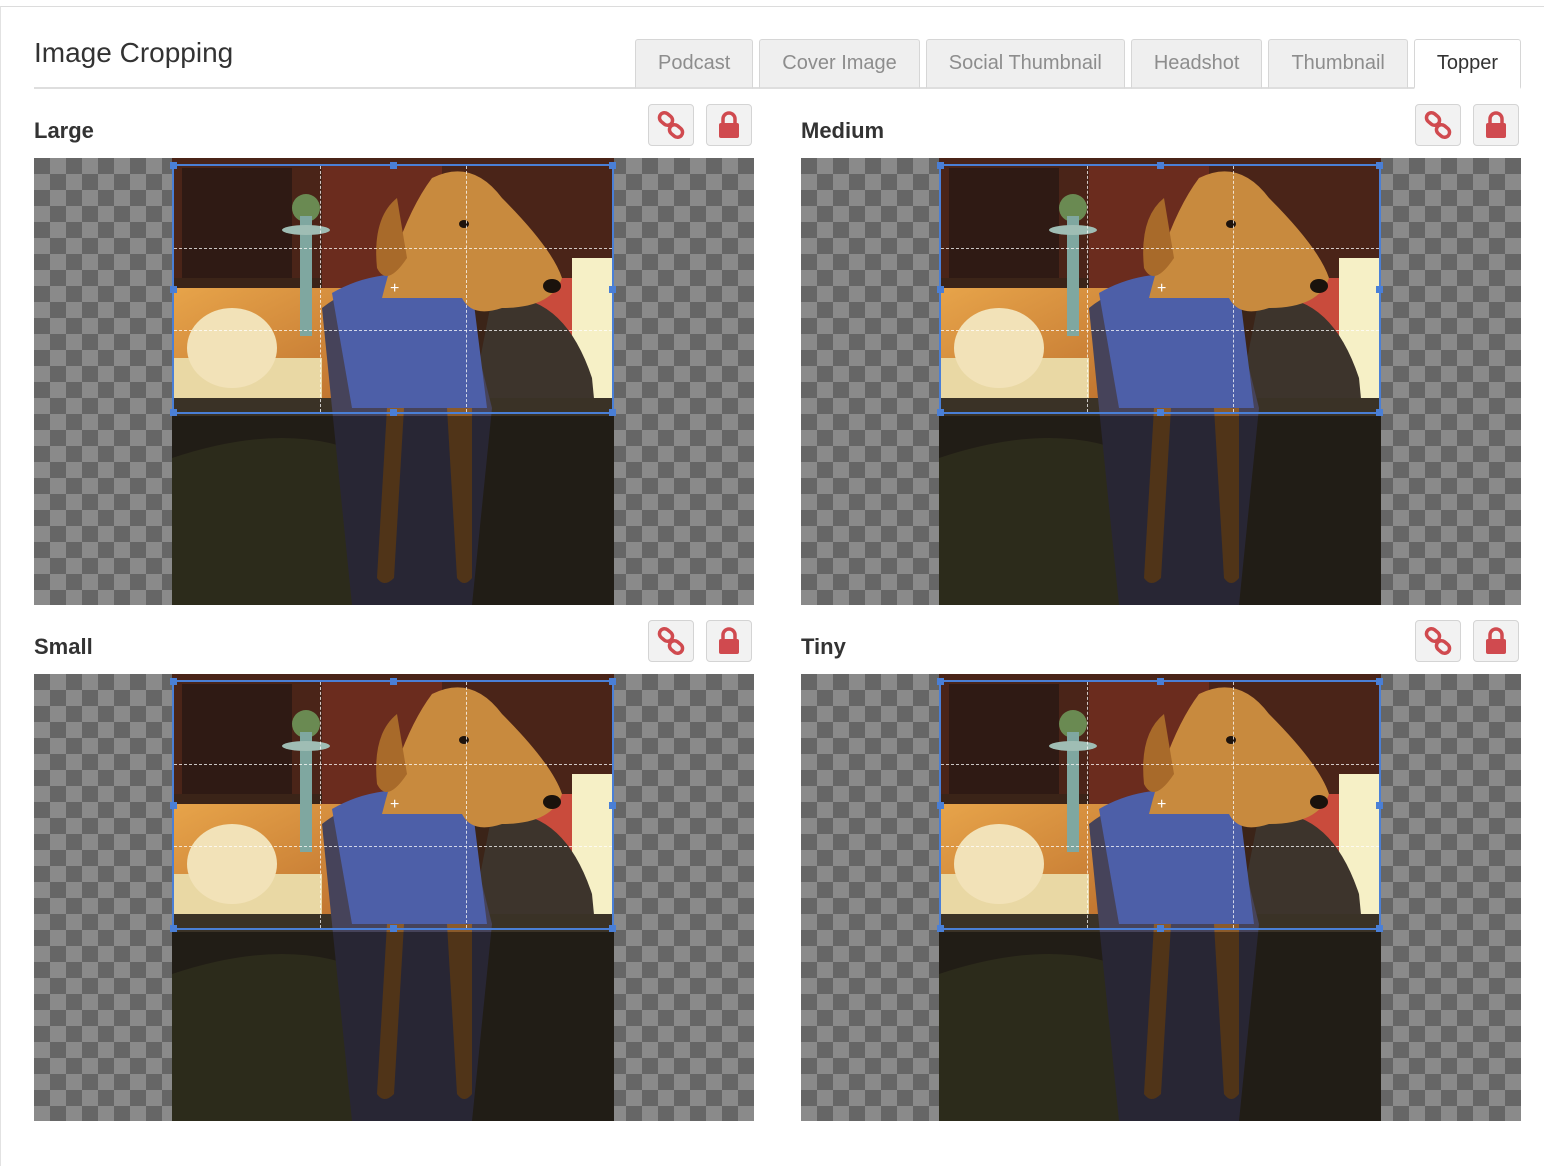 The image size is (1544, 1170). I want to click on tab-topper: Topper, so click(1467, 64).